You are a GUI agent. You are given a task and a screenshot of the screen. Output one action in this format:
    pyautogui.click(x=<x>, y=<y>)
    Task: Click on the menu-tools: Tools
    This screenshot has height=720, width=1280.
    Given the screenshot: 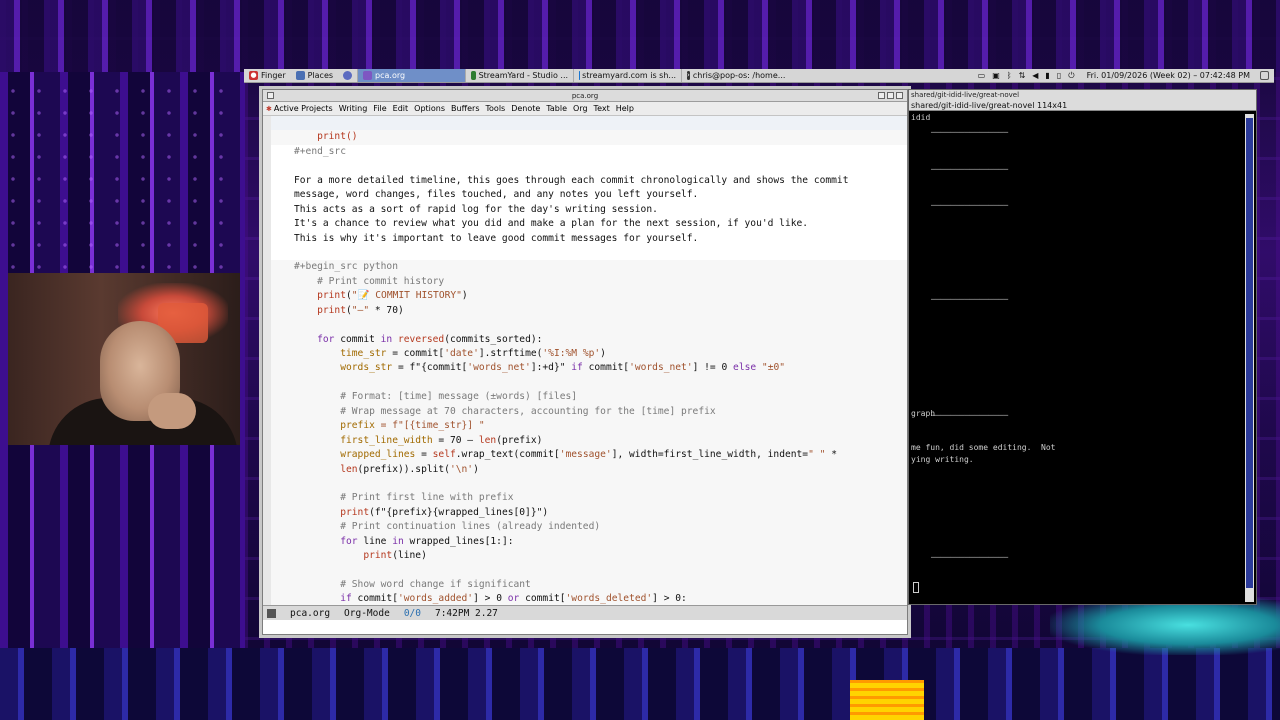 What is the action you would take?
    pyautogui.click(x=496, y=108)
    